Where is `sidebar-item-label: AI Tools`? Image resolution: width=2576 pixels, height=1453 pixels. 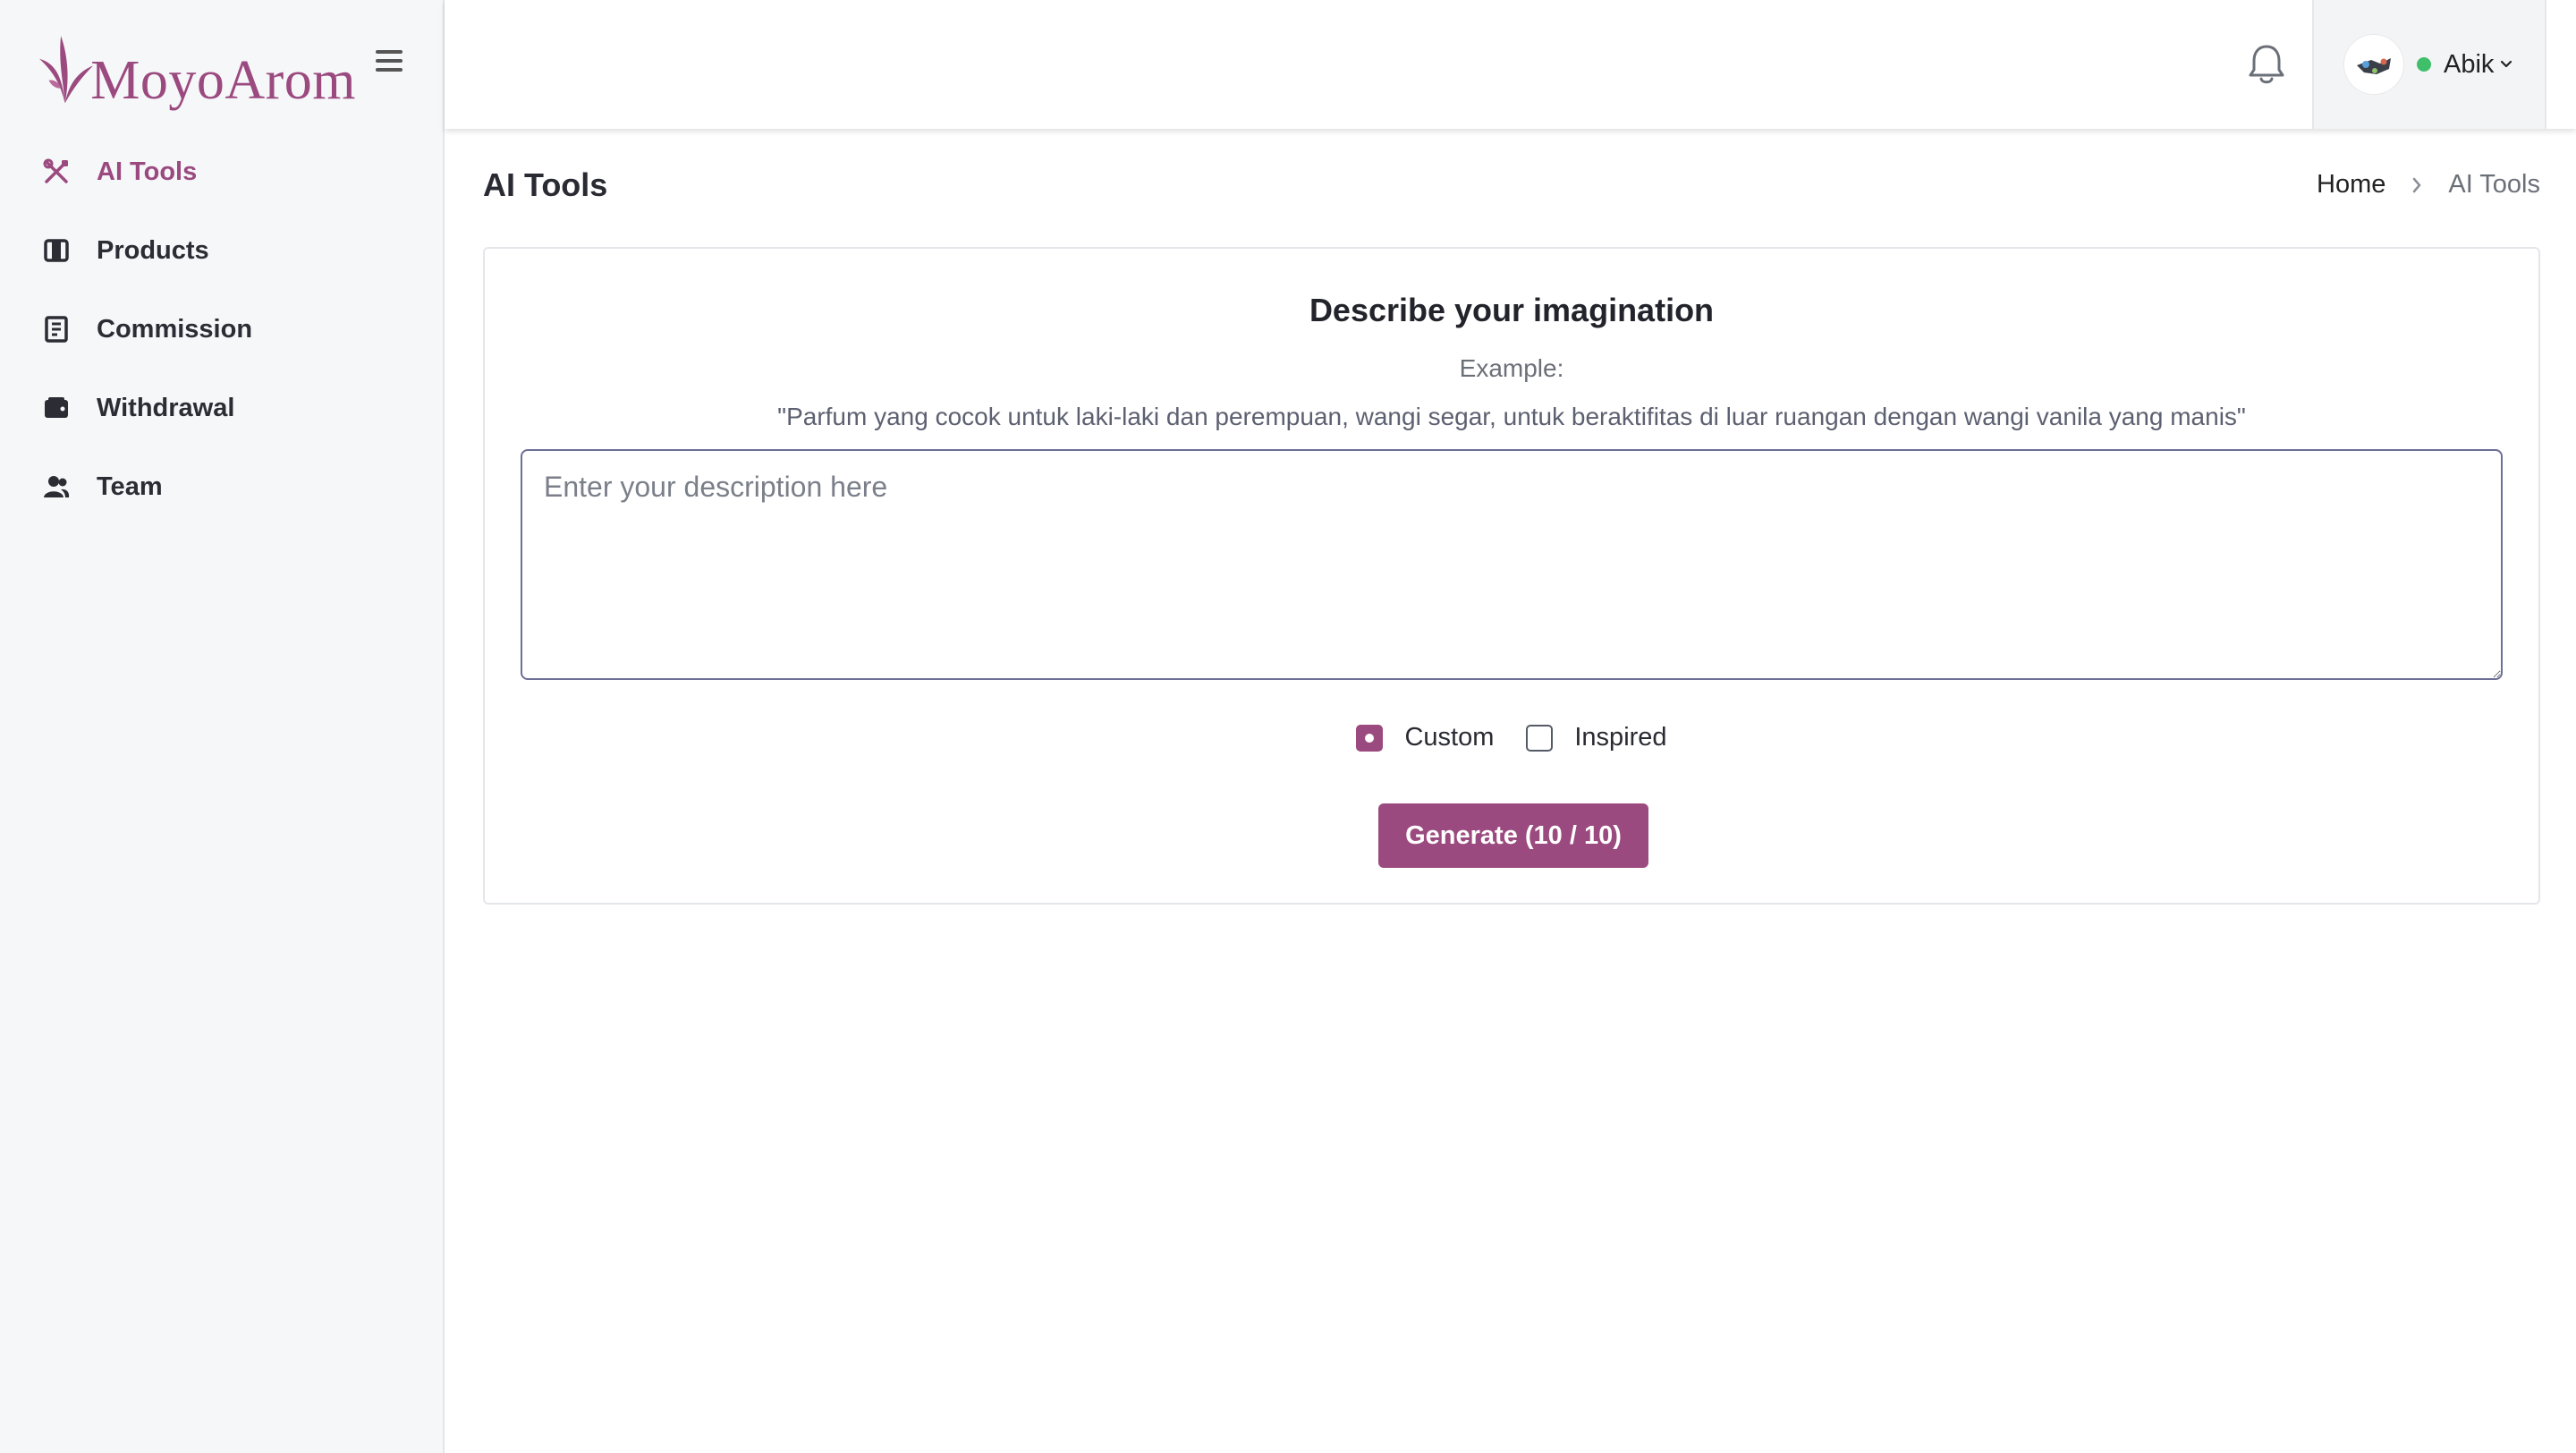 sidebar-item-label: AI Tools is located at coordinates (147, 171).